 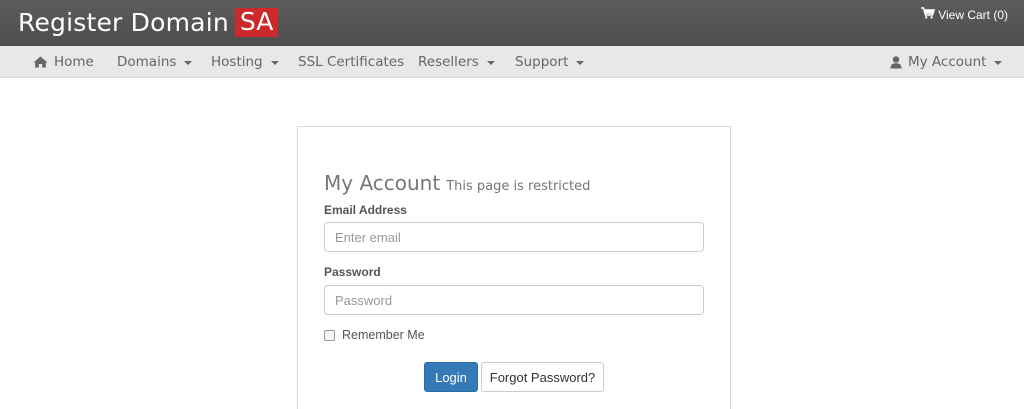 I want to click on nav-item-support: Support, so click(x=550, y=62).